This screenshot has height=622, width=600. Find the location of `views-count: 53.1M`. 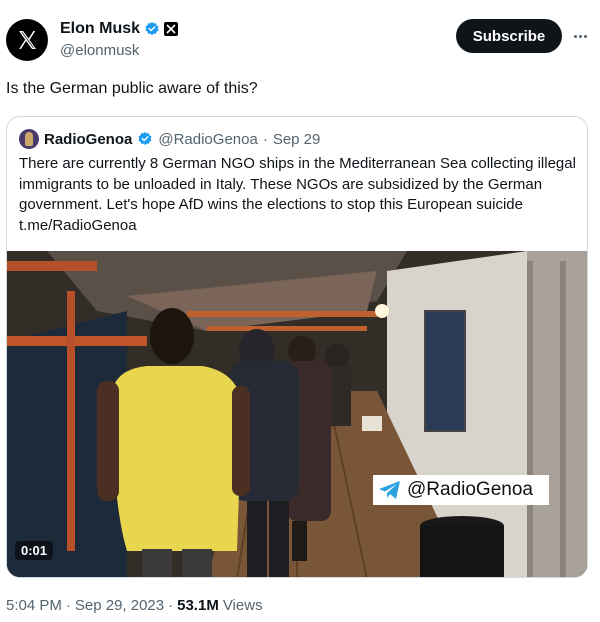

views-count: 53.1M is located at coordinates (198, 605).